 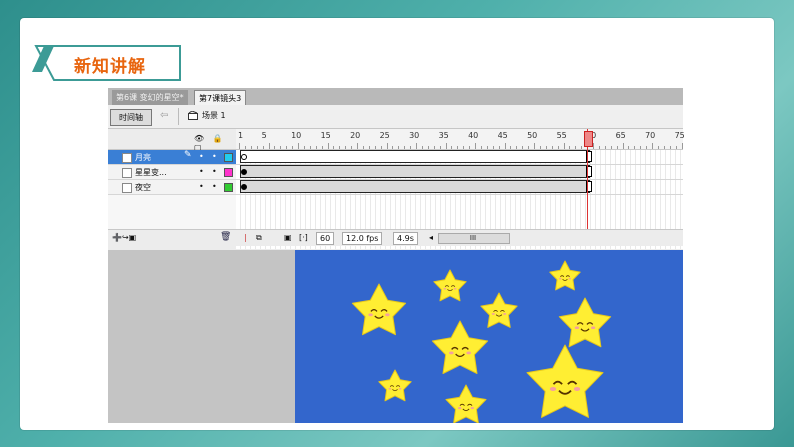 I want to click on current-frame: 60, so click(x=325, y=238).